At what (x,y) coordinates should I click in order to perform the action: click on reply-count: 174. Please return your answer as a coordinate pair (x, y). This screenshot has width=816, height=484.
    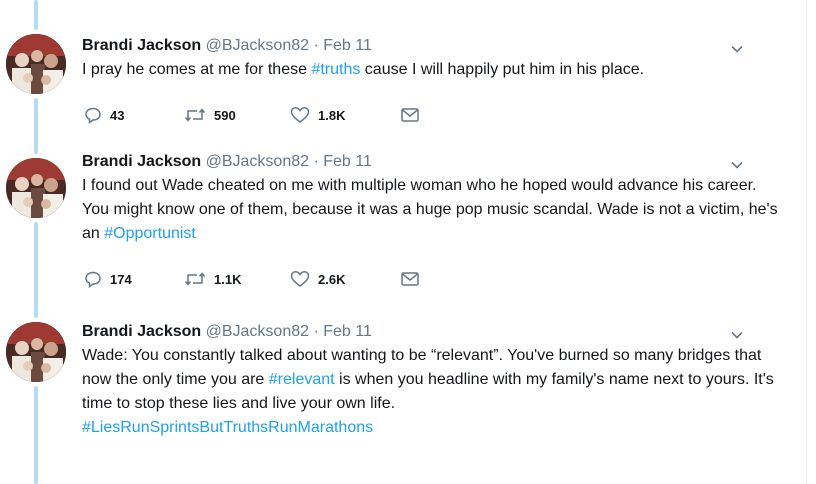
    Looking at the image, I should click on (121, 279).